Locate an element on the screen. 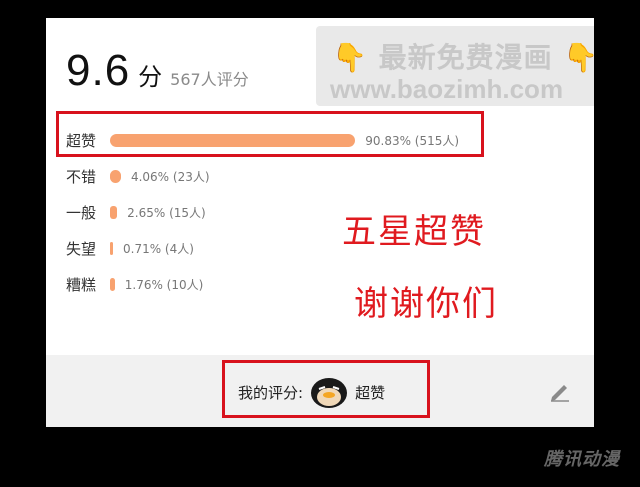 The width and height of the screenshot is (640, 487). score-unit: 分 is located at coordinates (150, 77).